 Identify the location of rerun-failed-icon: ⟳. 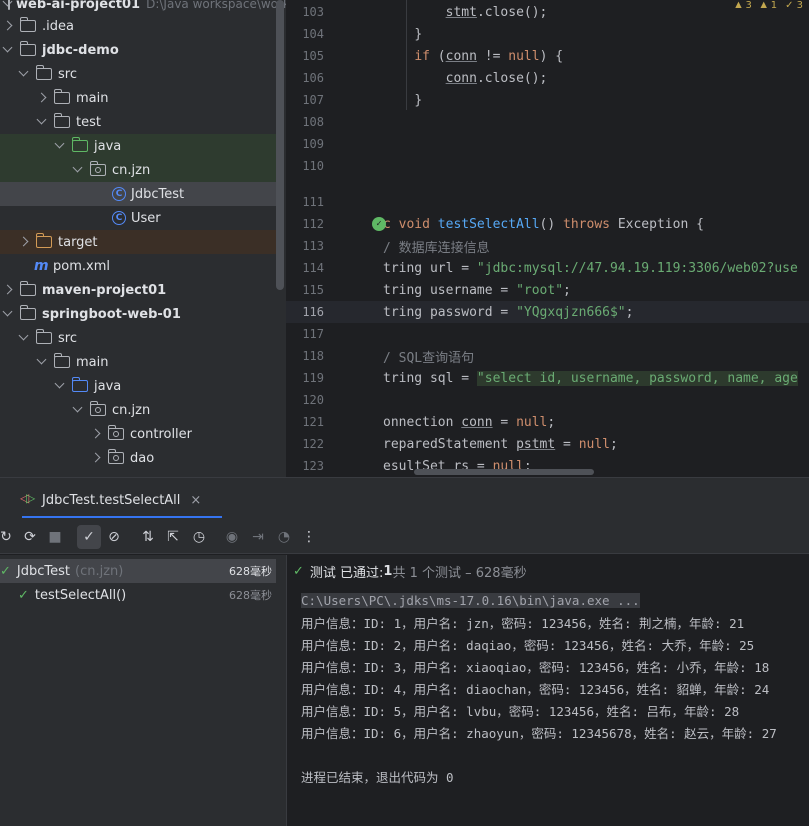
(30, 537).